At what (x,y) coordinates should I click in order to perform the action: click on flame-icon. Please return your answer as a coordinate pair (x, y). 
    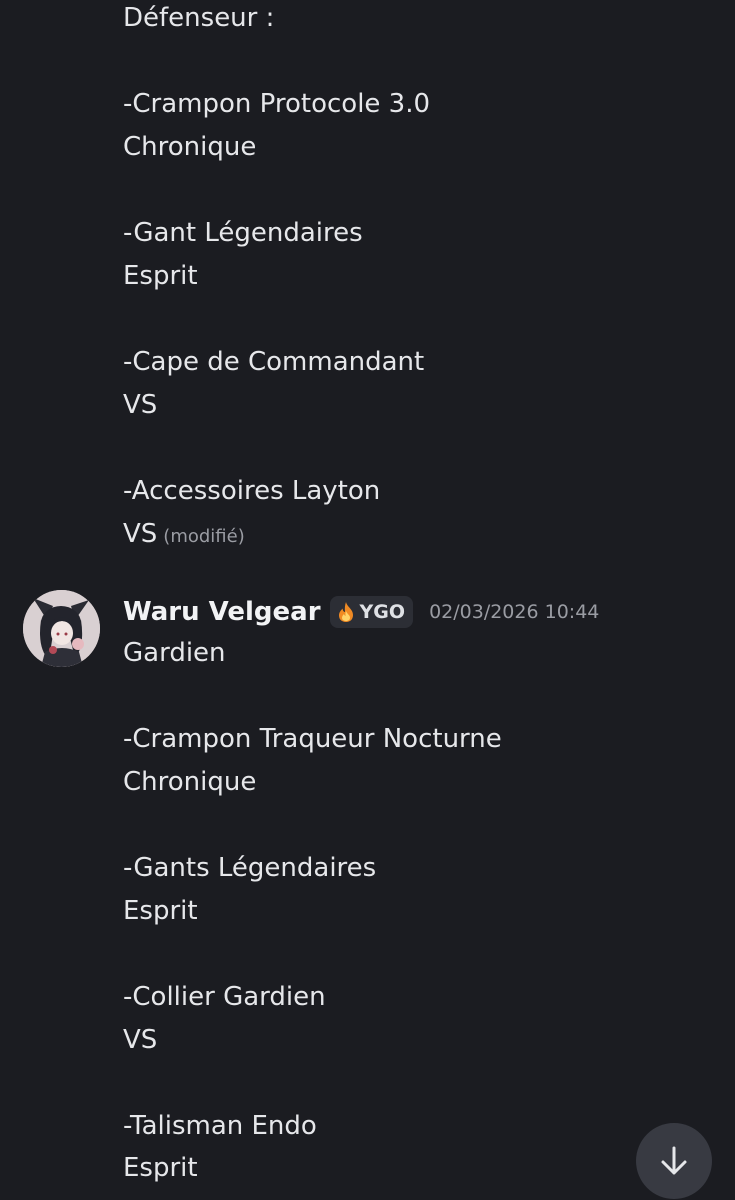
    Looking at the image, I should click on (345, 612).